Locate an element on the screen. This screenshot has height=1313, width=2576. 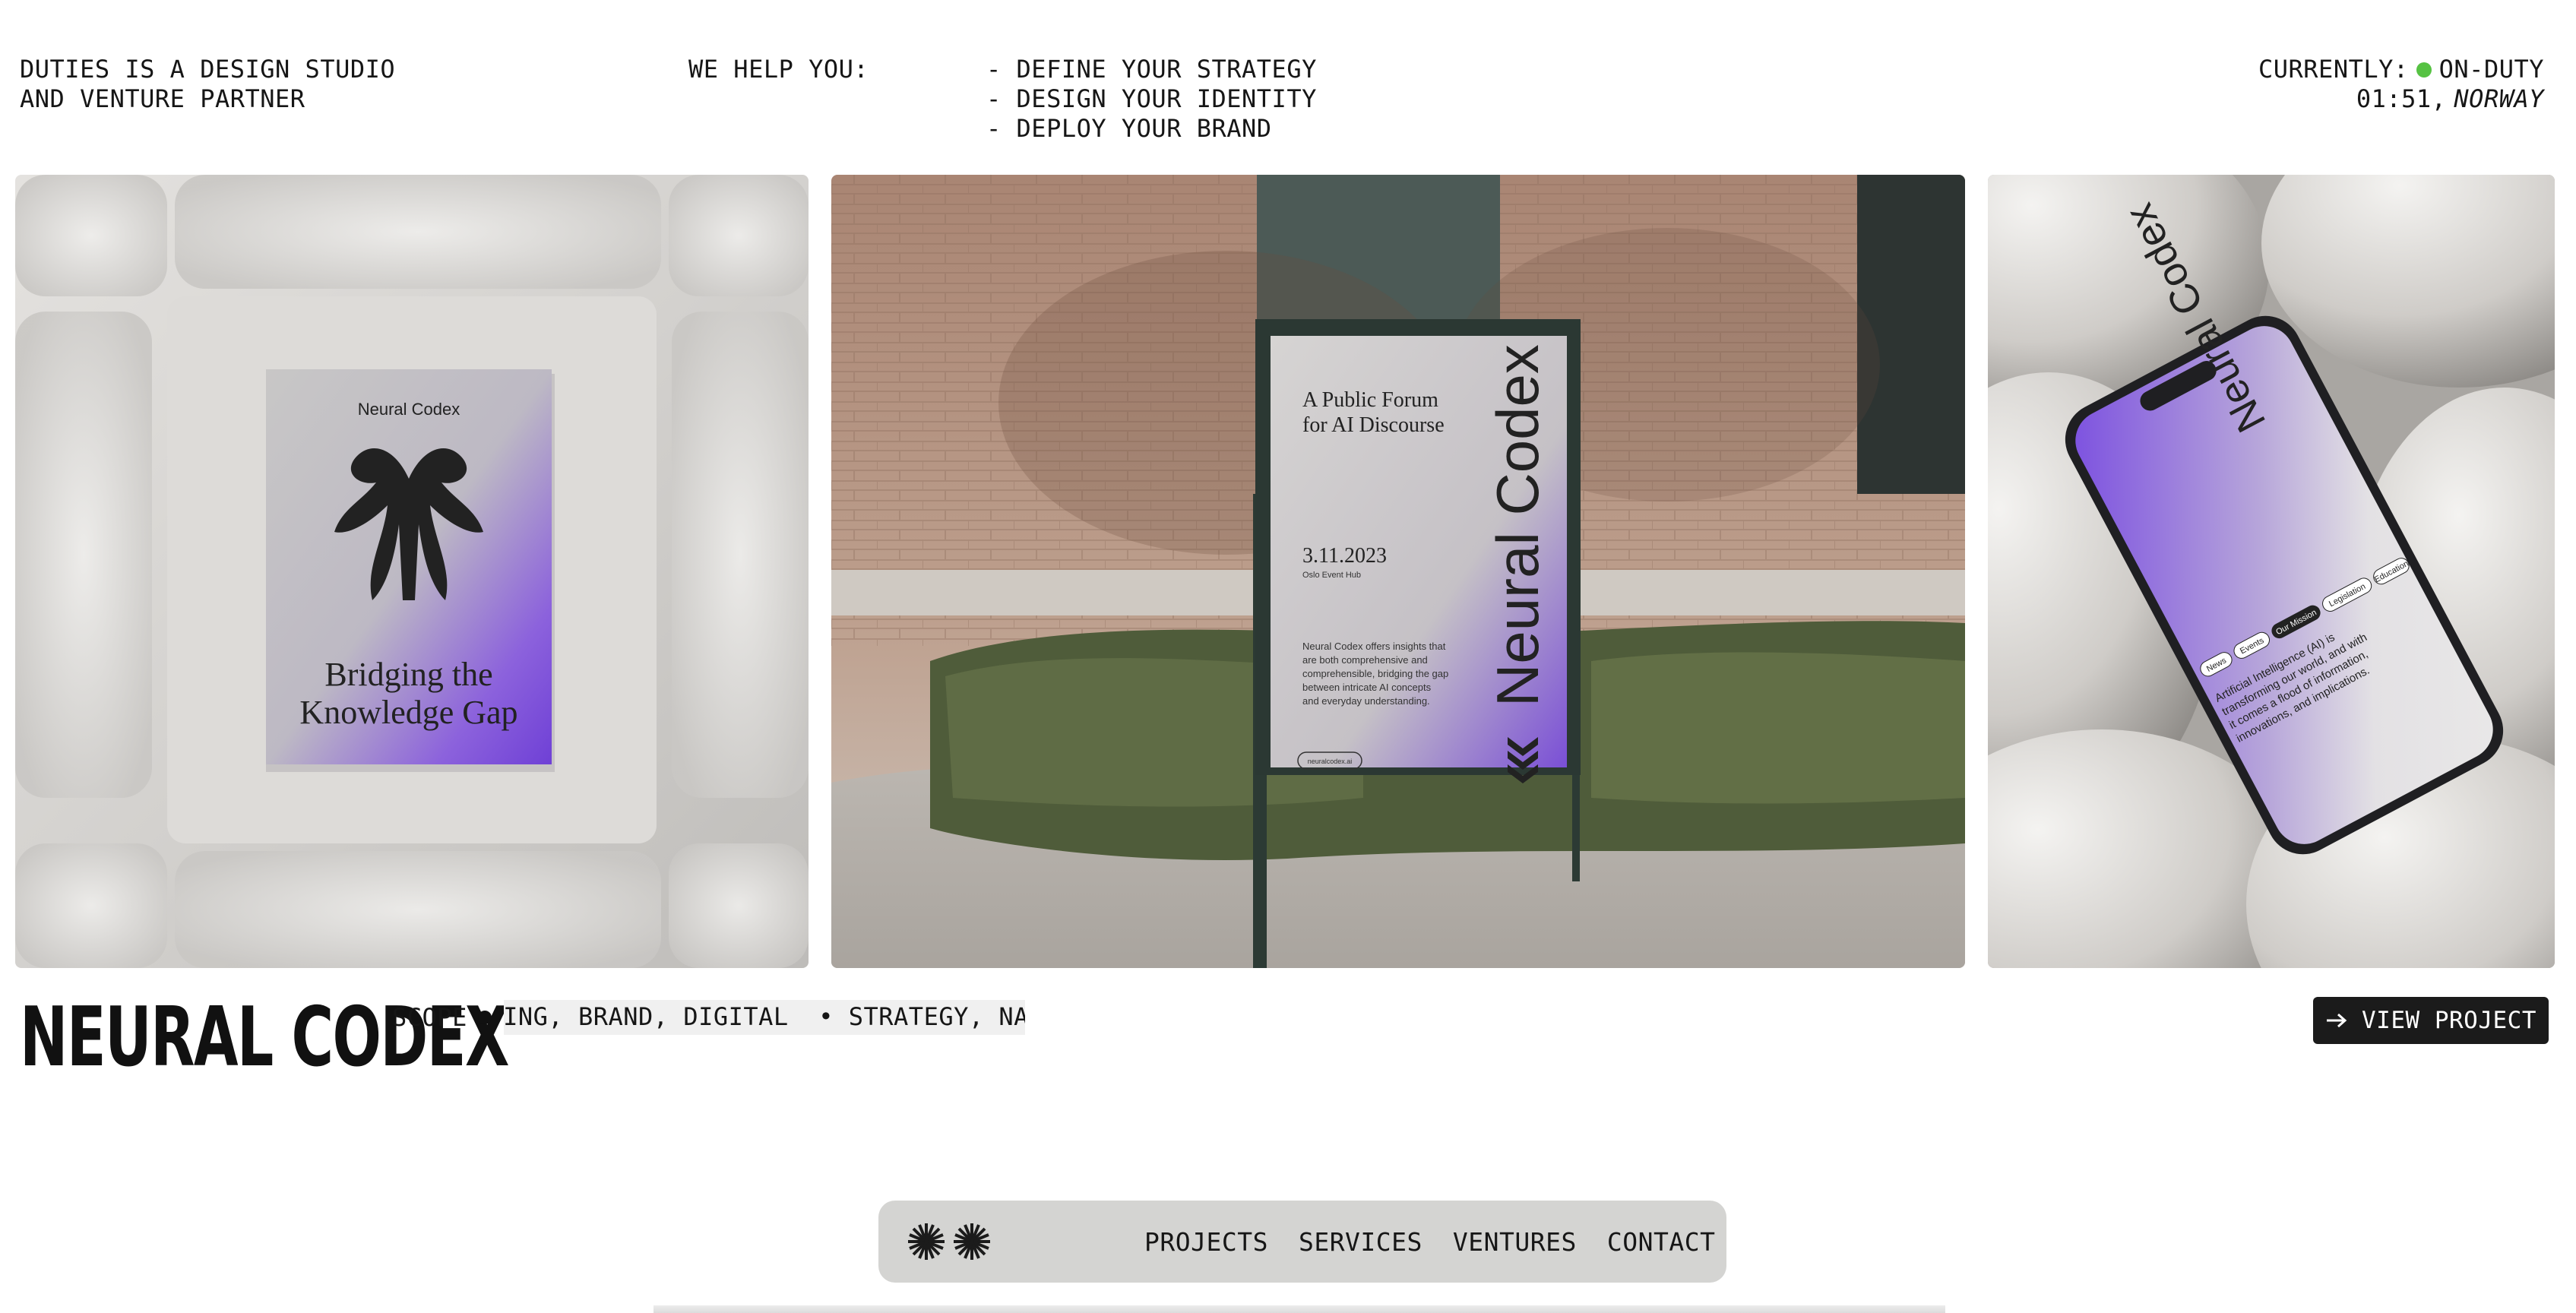
bottom-nav: PROJECTS SERVICES VENTURES CONTACT is located at coordinates (1302, 1242).